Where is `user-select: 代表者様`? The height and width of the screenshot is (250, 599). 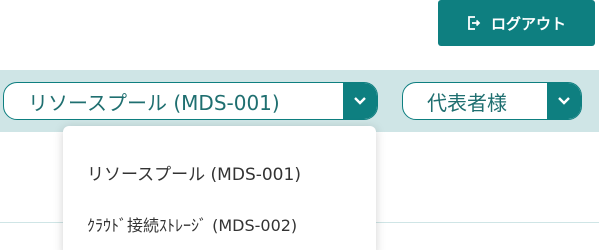
user-select: 代表者様 is located at coordinates (492, 101).